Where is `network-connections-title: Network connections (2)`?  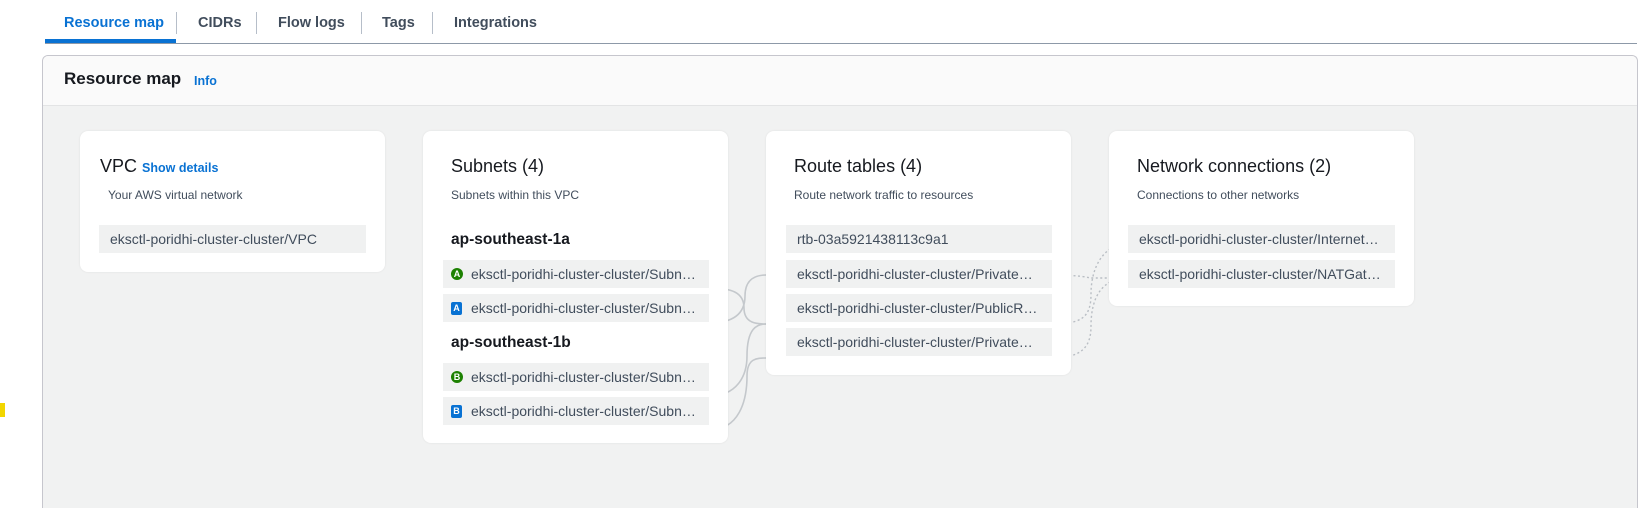
network-connections-title: Network connections (2) is located at coordinates (1234, 166).